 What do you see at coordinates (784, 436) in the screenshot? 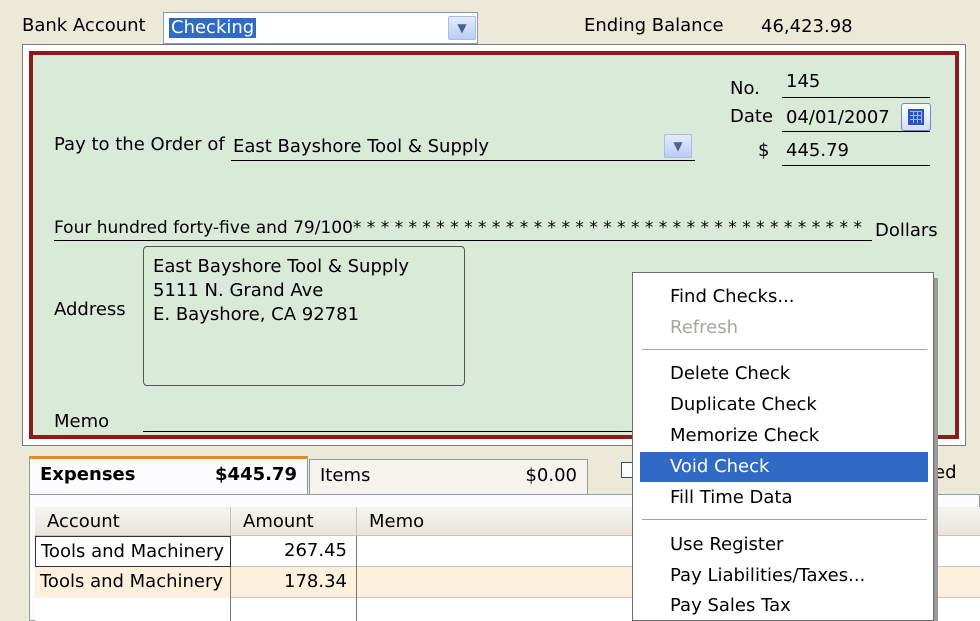
I see `menu-item-memorize-check: Memorize Check` at bounding box center [784, 436].